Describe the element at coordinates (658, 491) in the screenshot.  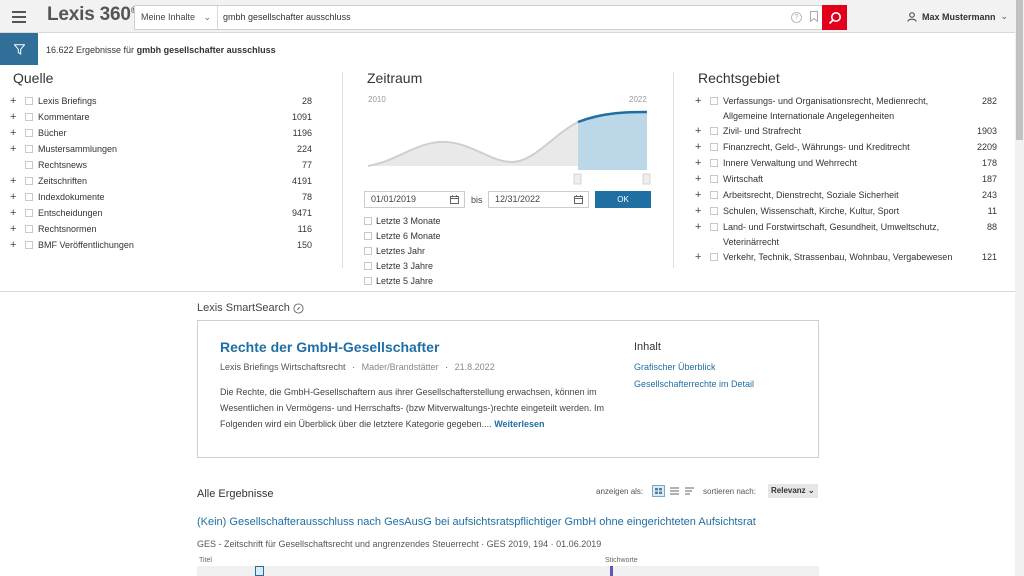
I see `grid-view-icon` at that location.